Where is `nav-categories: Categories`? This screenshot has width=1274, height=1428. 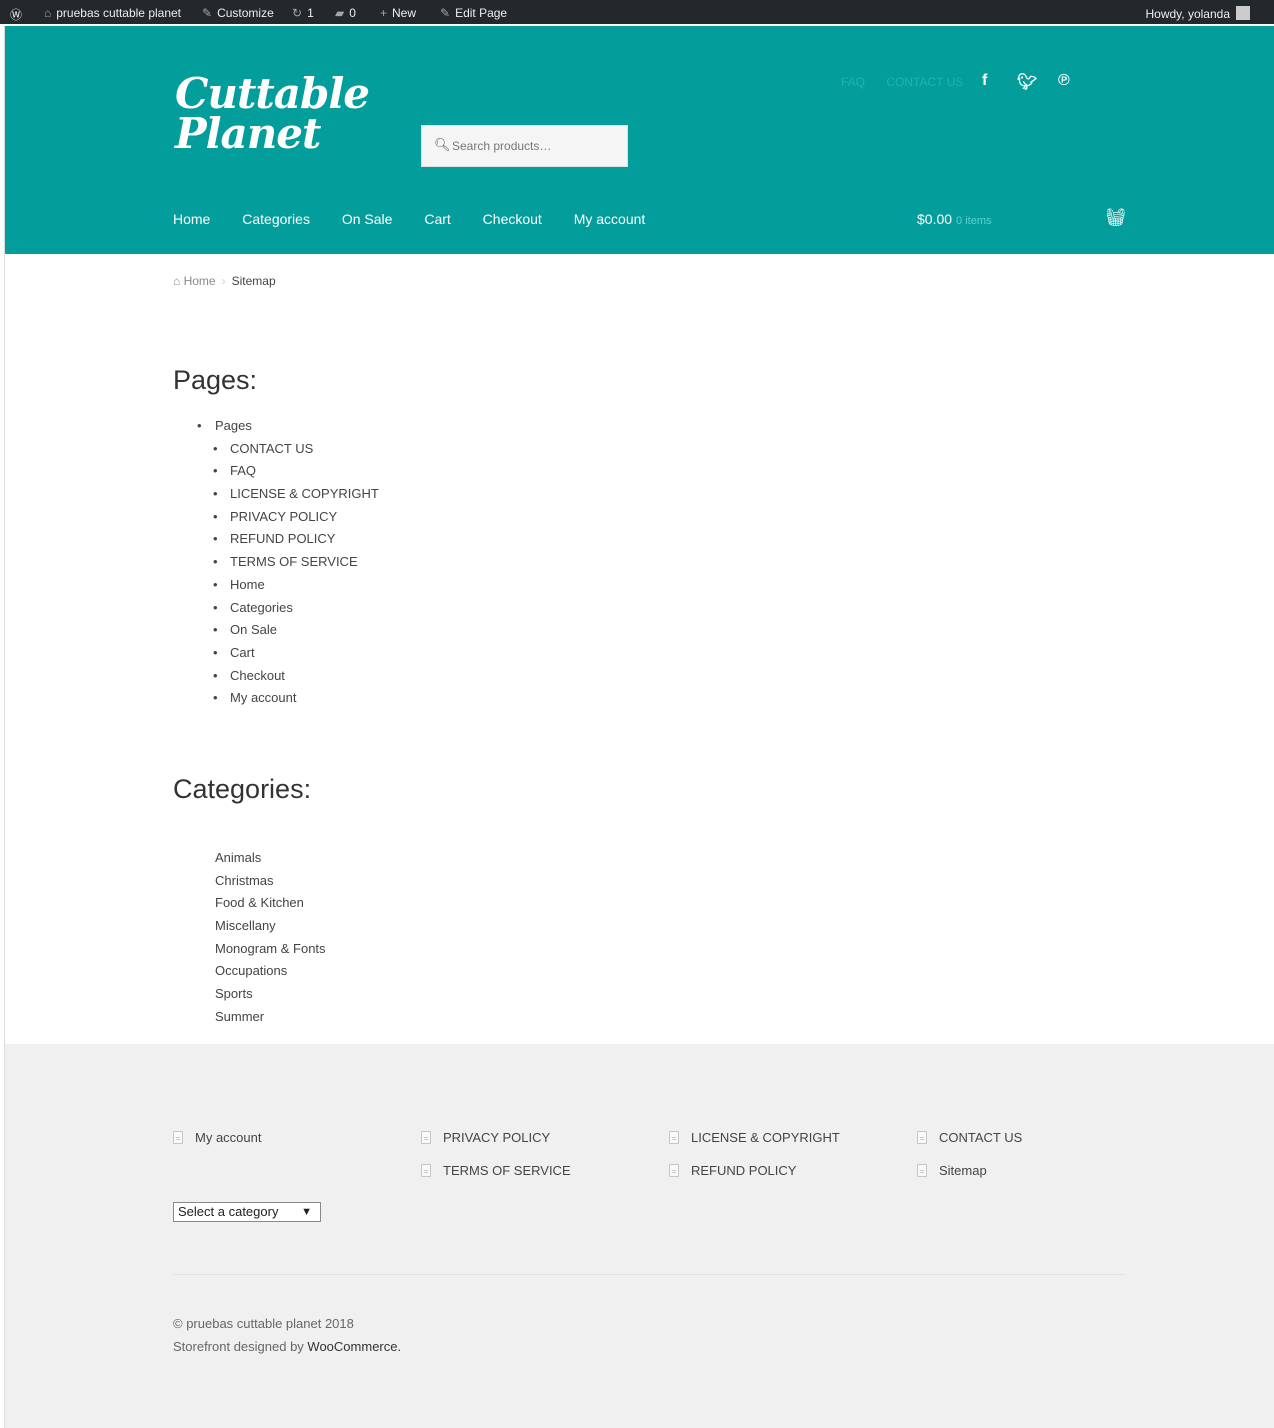
nav-categories: Categories is located at coordinates (276, 219).